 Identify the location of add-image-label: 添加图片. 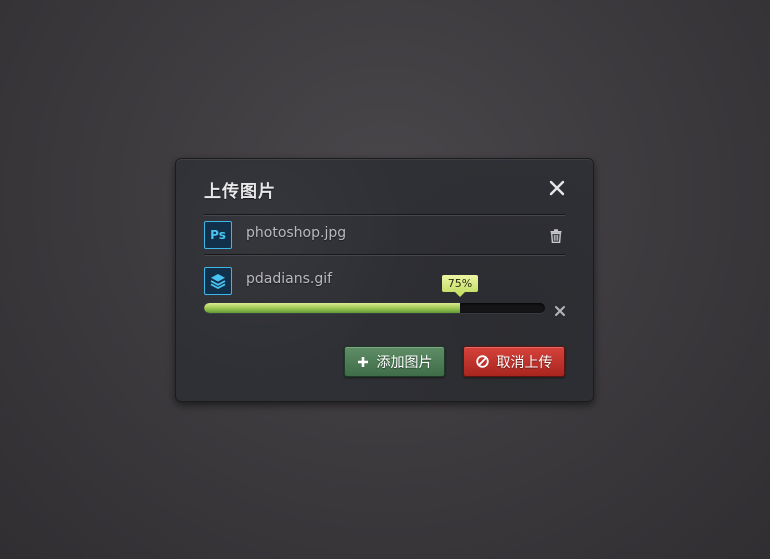
(404, 362).